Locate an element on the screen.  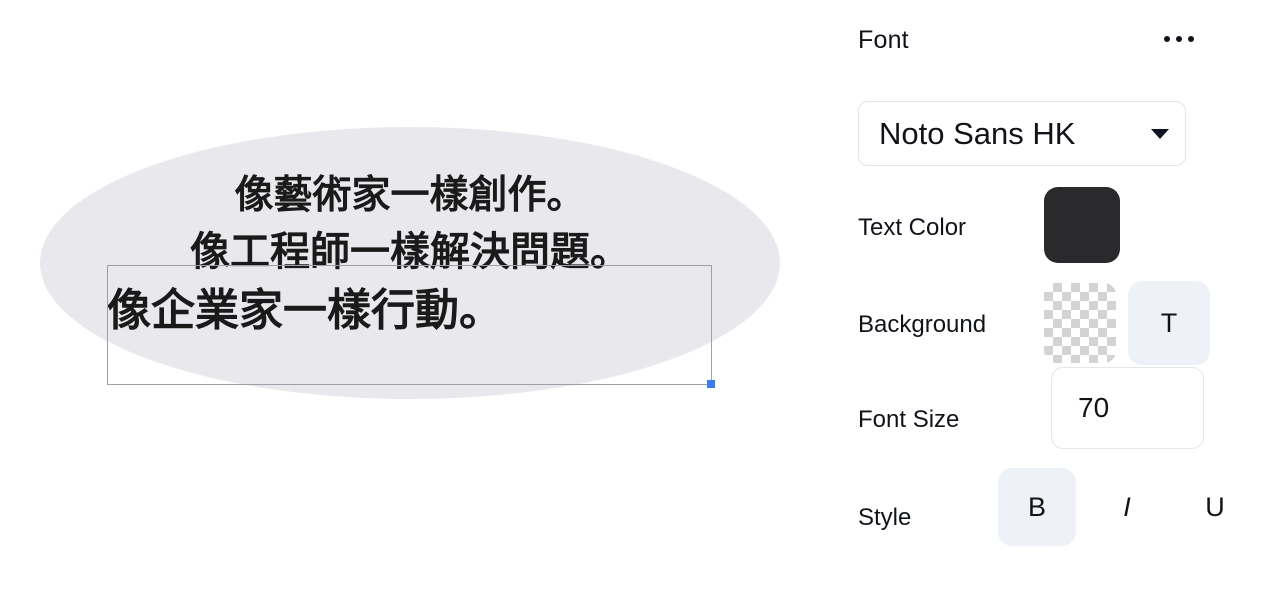
font-family-value: Noto Sans HK is located at coordinates (977, 133).